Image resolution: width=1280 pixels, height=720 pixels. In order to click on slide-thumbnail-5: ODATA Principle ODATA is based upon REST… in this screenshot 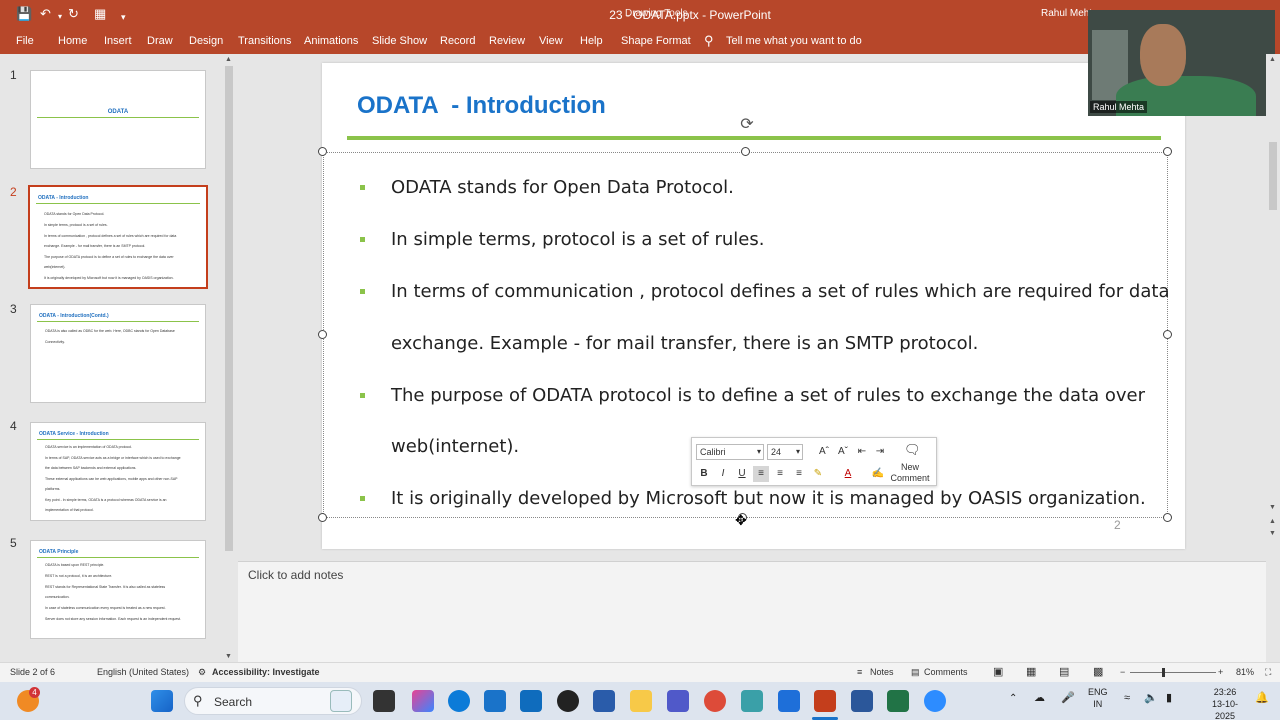, I will do `click(118, 589)`.